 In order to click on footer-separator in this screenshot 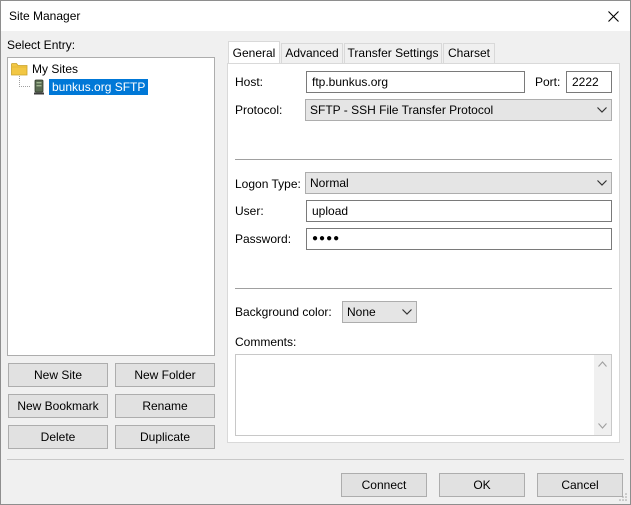, I will do `click(315, 459)`.